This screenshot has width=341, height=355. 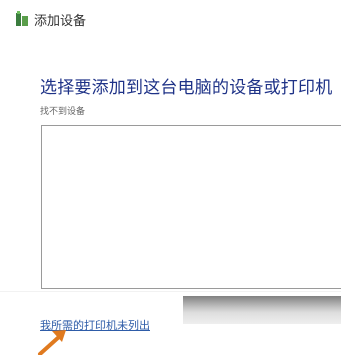 What do you see at coordinates (262, 310) in the screenshot?
I see `next-button` at bounding box center [262, 310].